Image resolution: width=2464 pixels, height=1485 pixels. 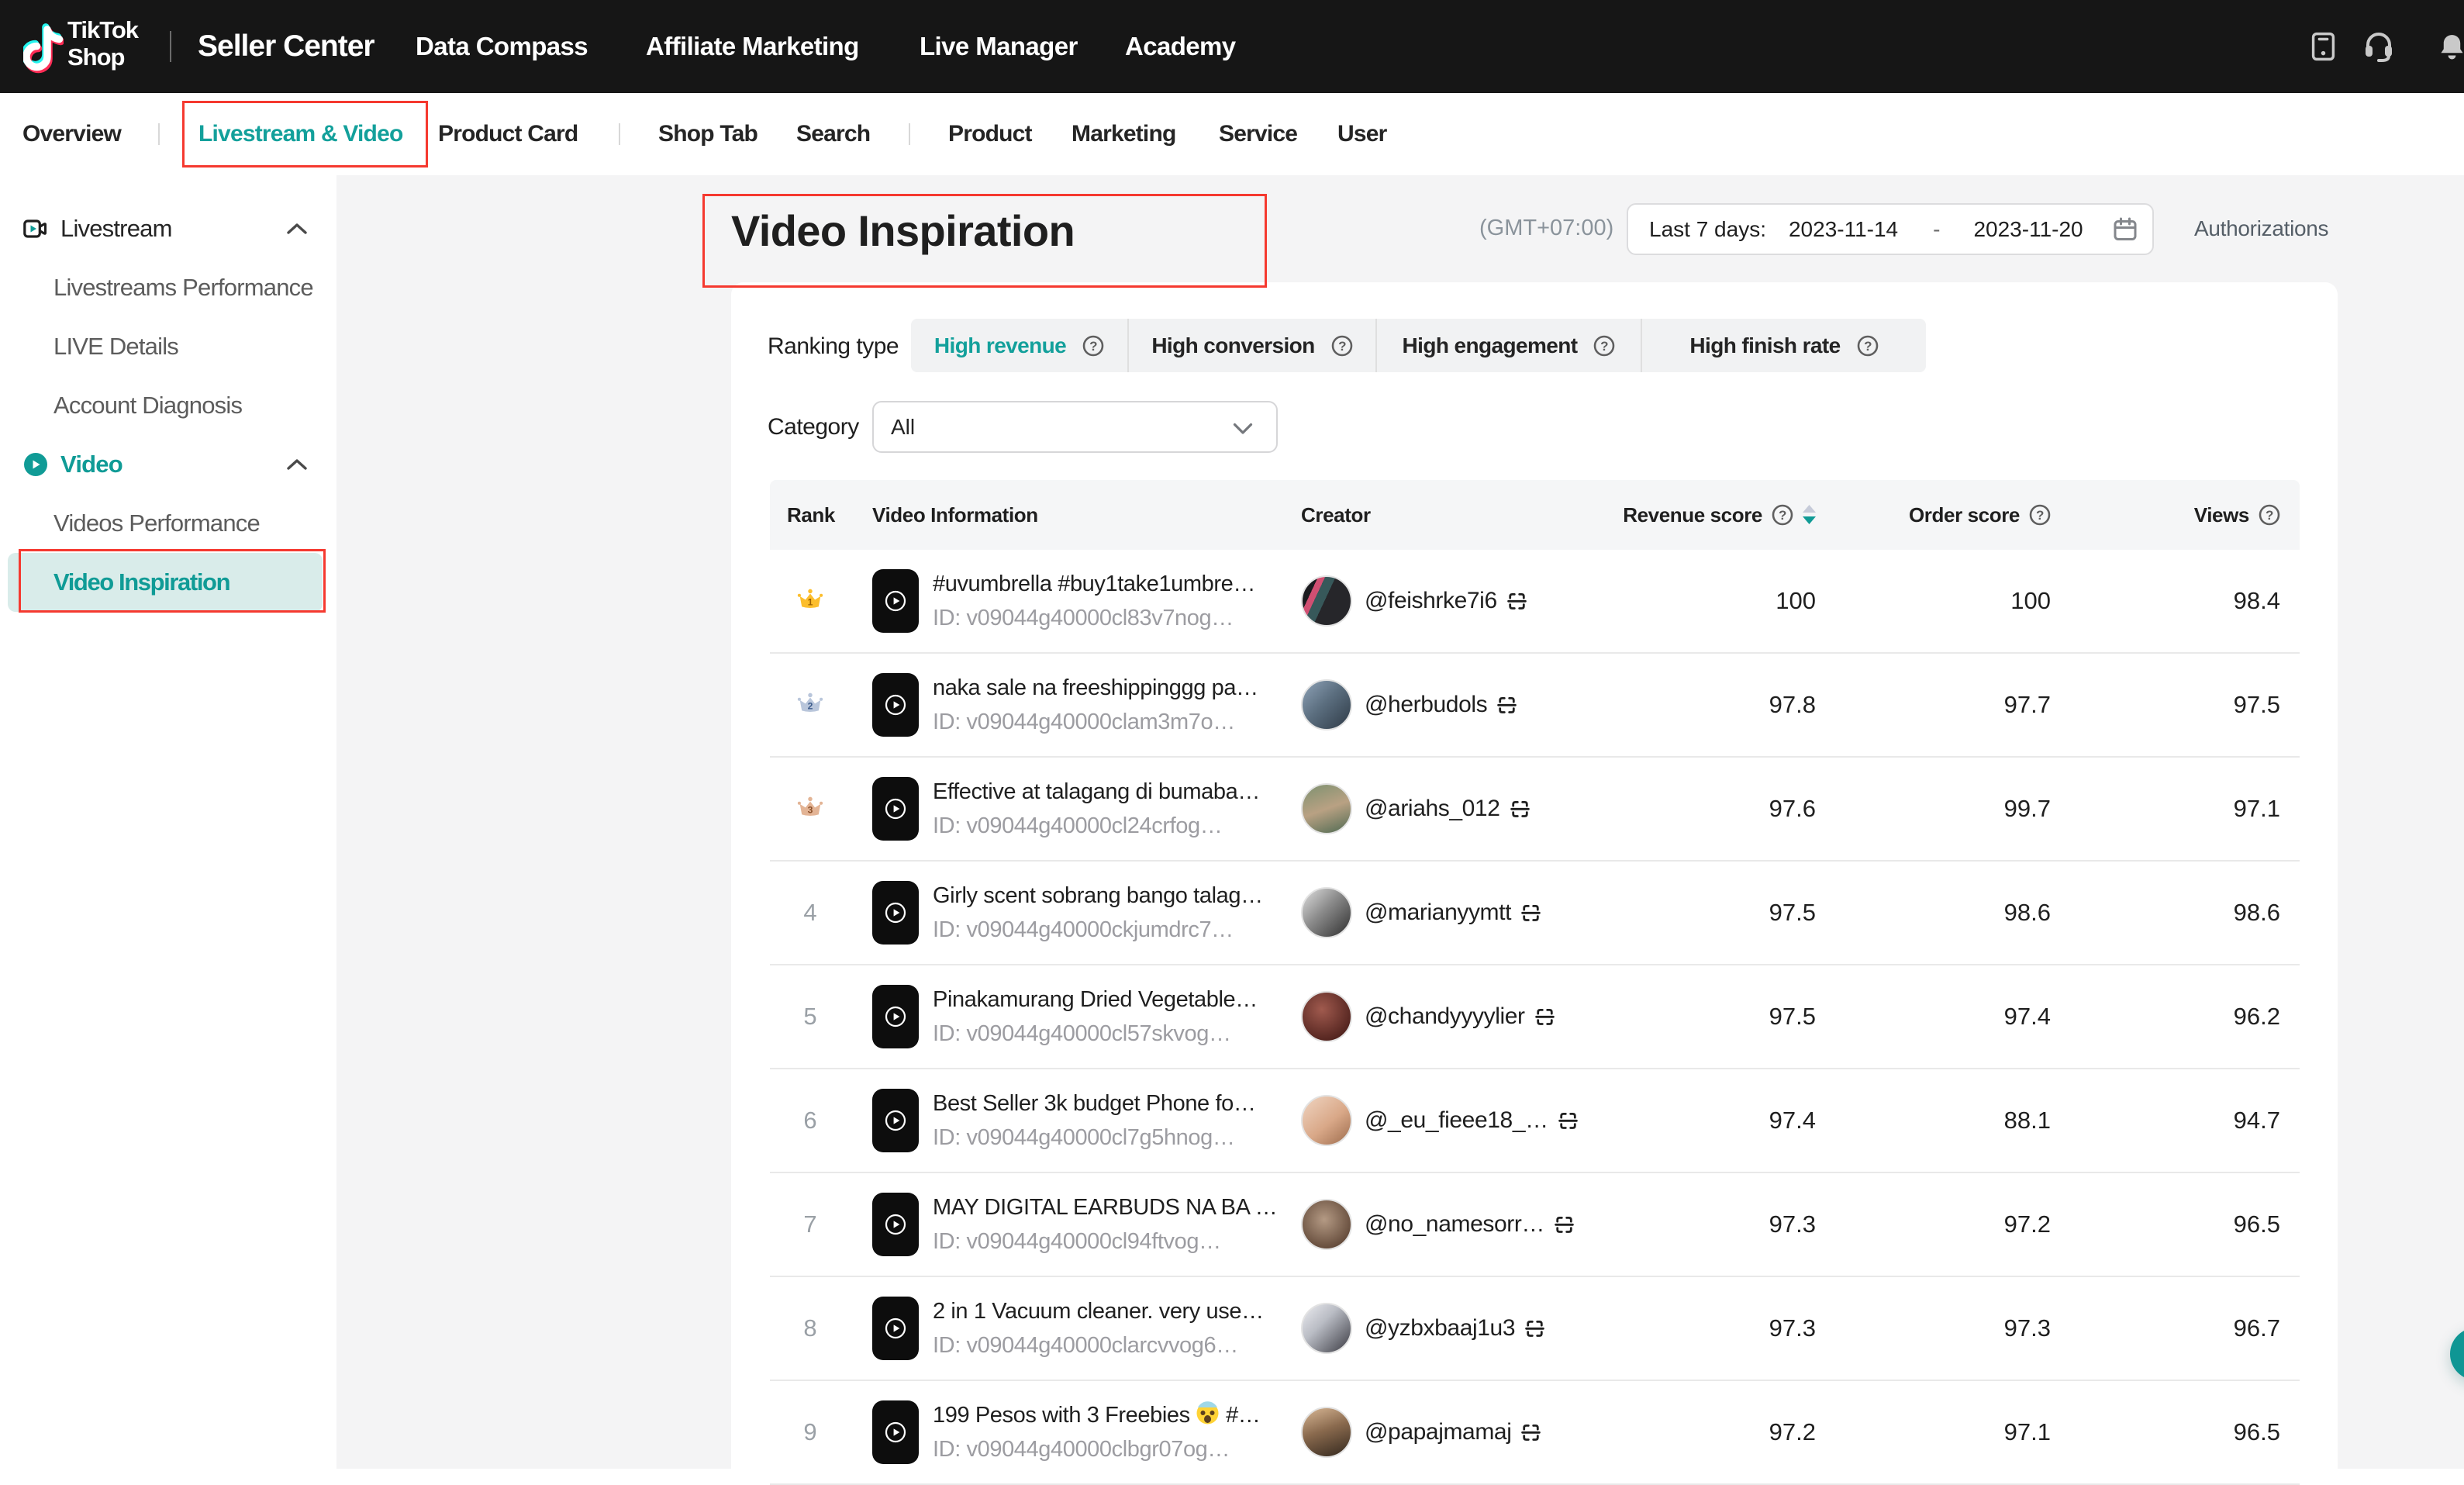 I want to click on svg-text: 1, so click(x=811, y=601).